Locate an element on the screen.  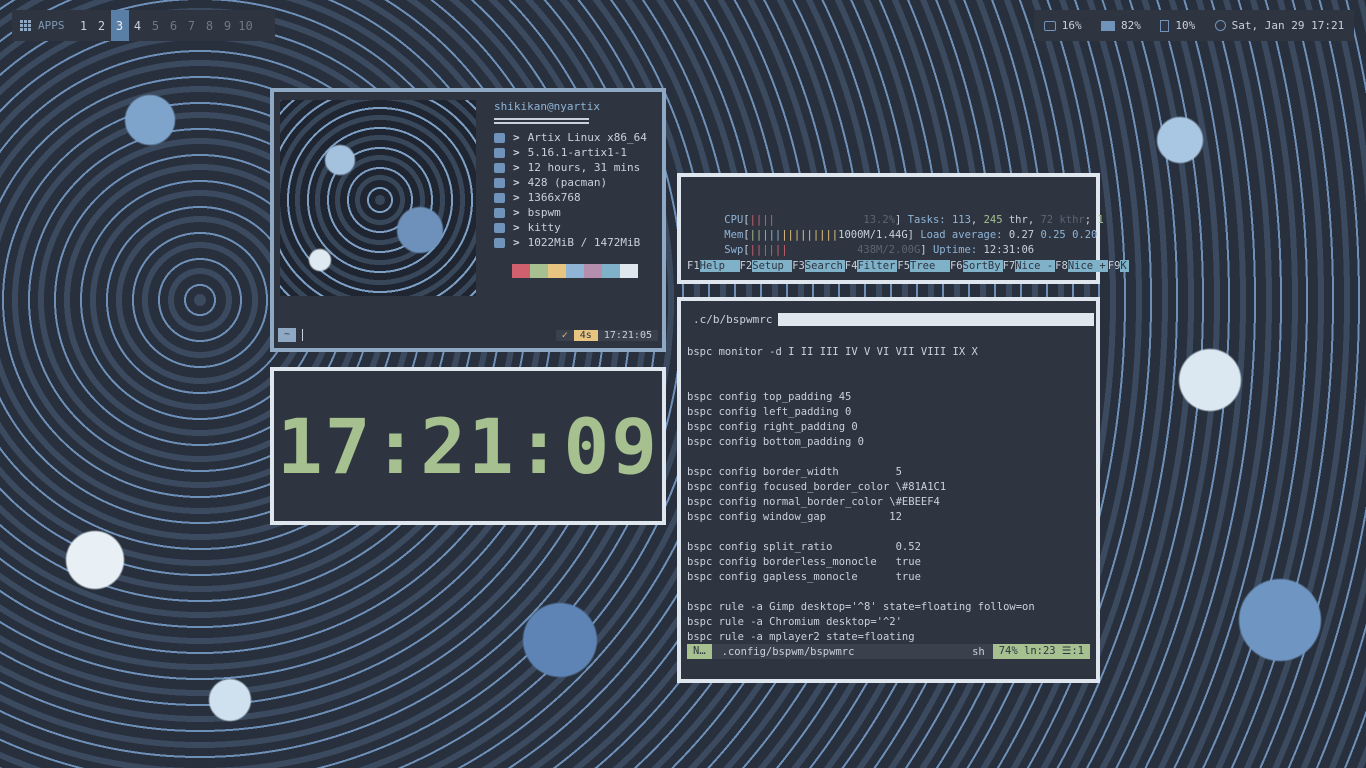
color-palette is located at coordinates (574, 271).